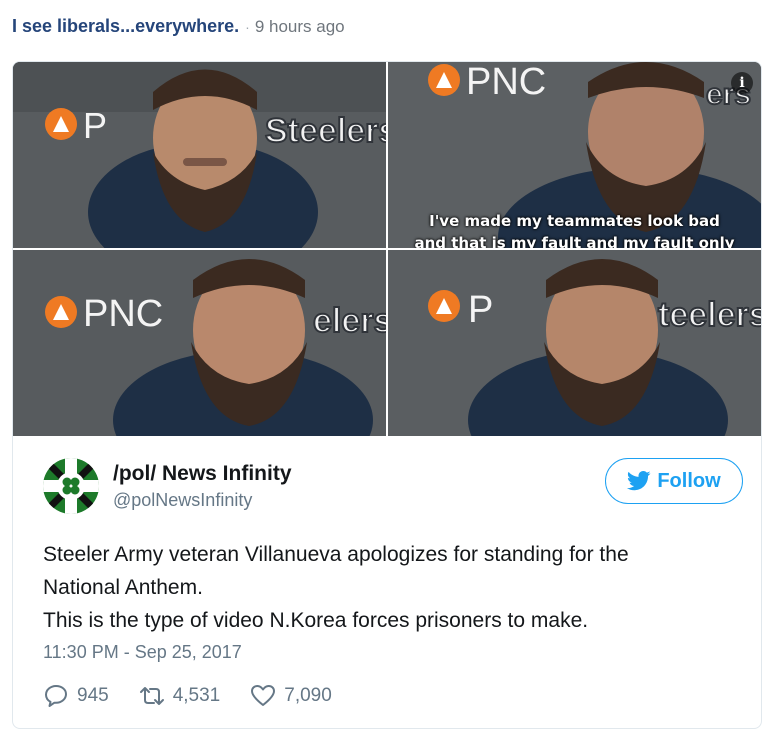  I want to click on steelers-text: teelers, so click(709, 315).